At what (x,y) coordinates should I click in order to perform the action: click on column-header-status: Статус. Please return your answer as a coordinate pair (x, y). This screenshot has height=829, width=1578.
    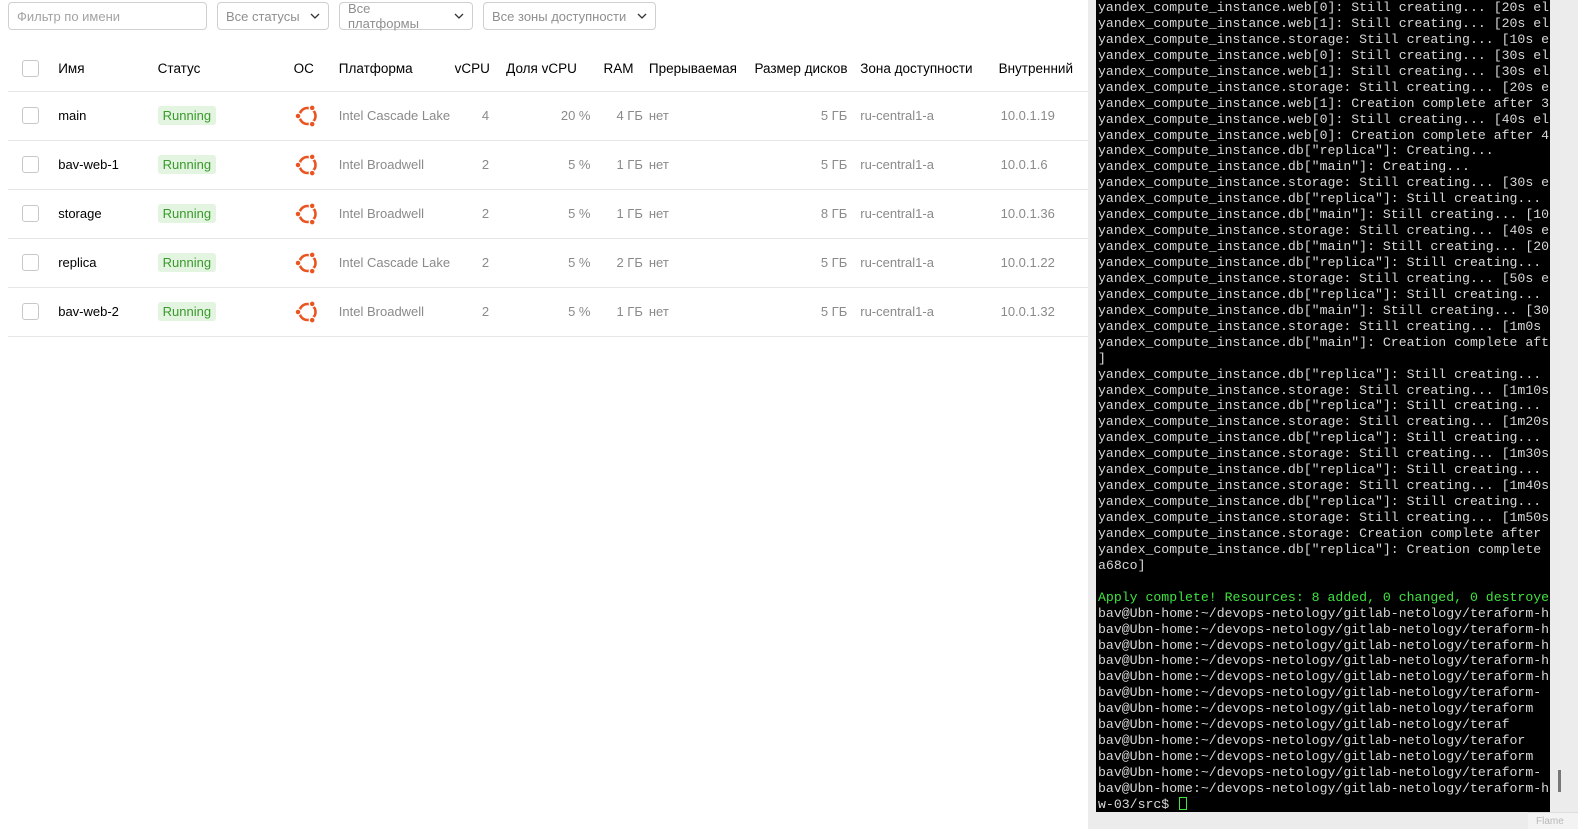
    Looking at the image, I should click on (225, 69).